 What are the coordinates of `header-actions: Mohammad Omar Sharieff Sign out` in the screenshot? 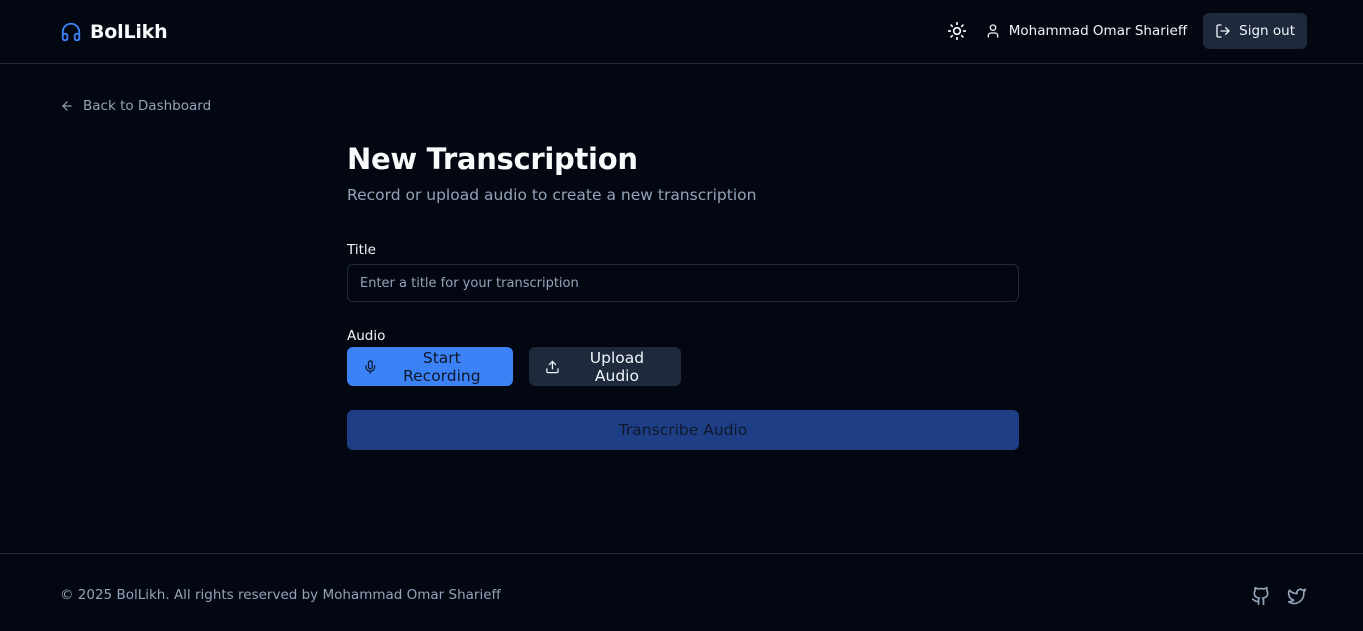 It's located at (1123, 31).